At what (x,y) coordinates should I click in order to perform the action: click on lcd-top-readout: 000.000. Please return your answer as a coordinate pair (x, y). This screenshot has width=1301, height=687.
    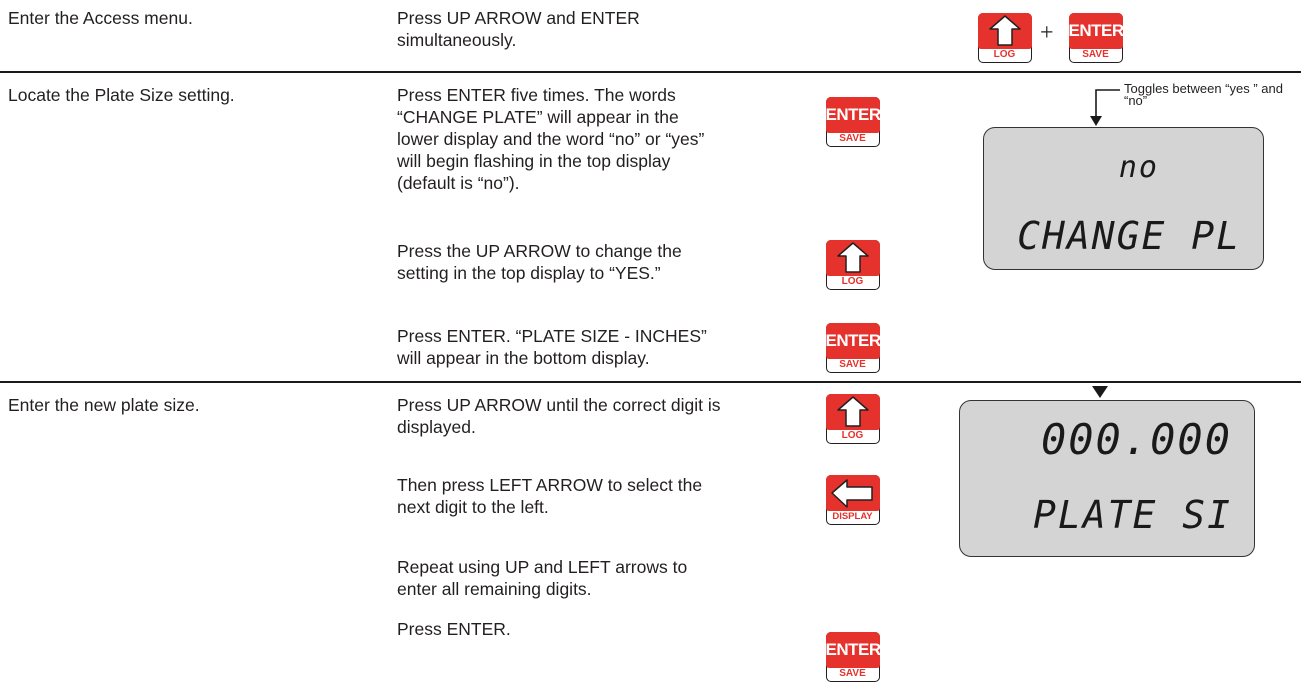
    Looking at the image, I should click on (1136, 439).